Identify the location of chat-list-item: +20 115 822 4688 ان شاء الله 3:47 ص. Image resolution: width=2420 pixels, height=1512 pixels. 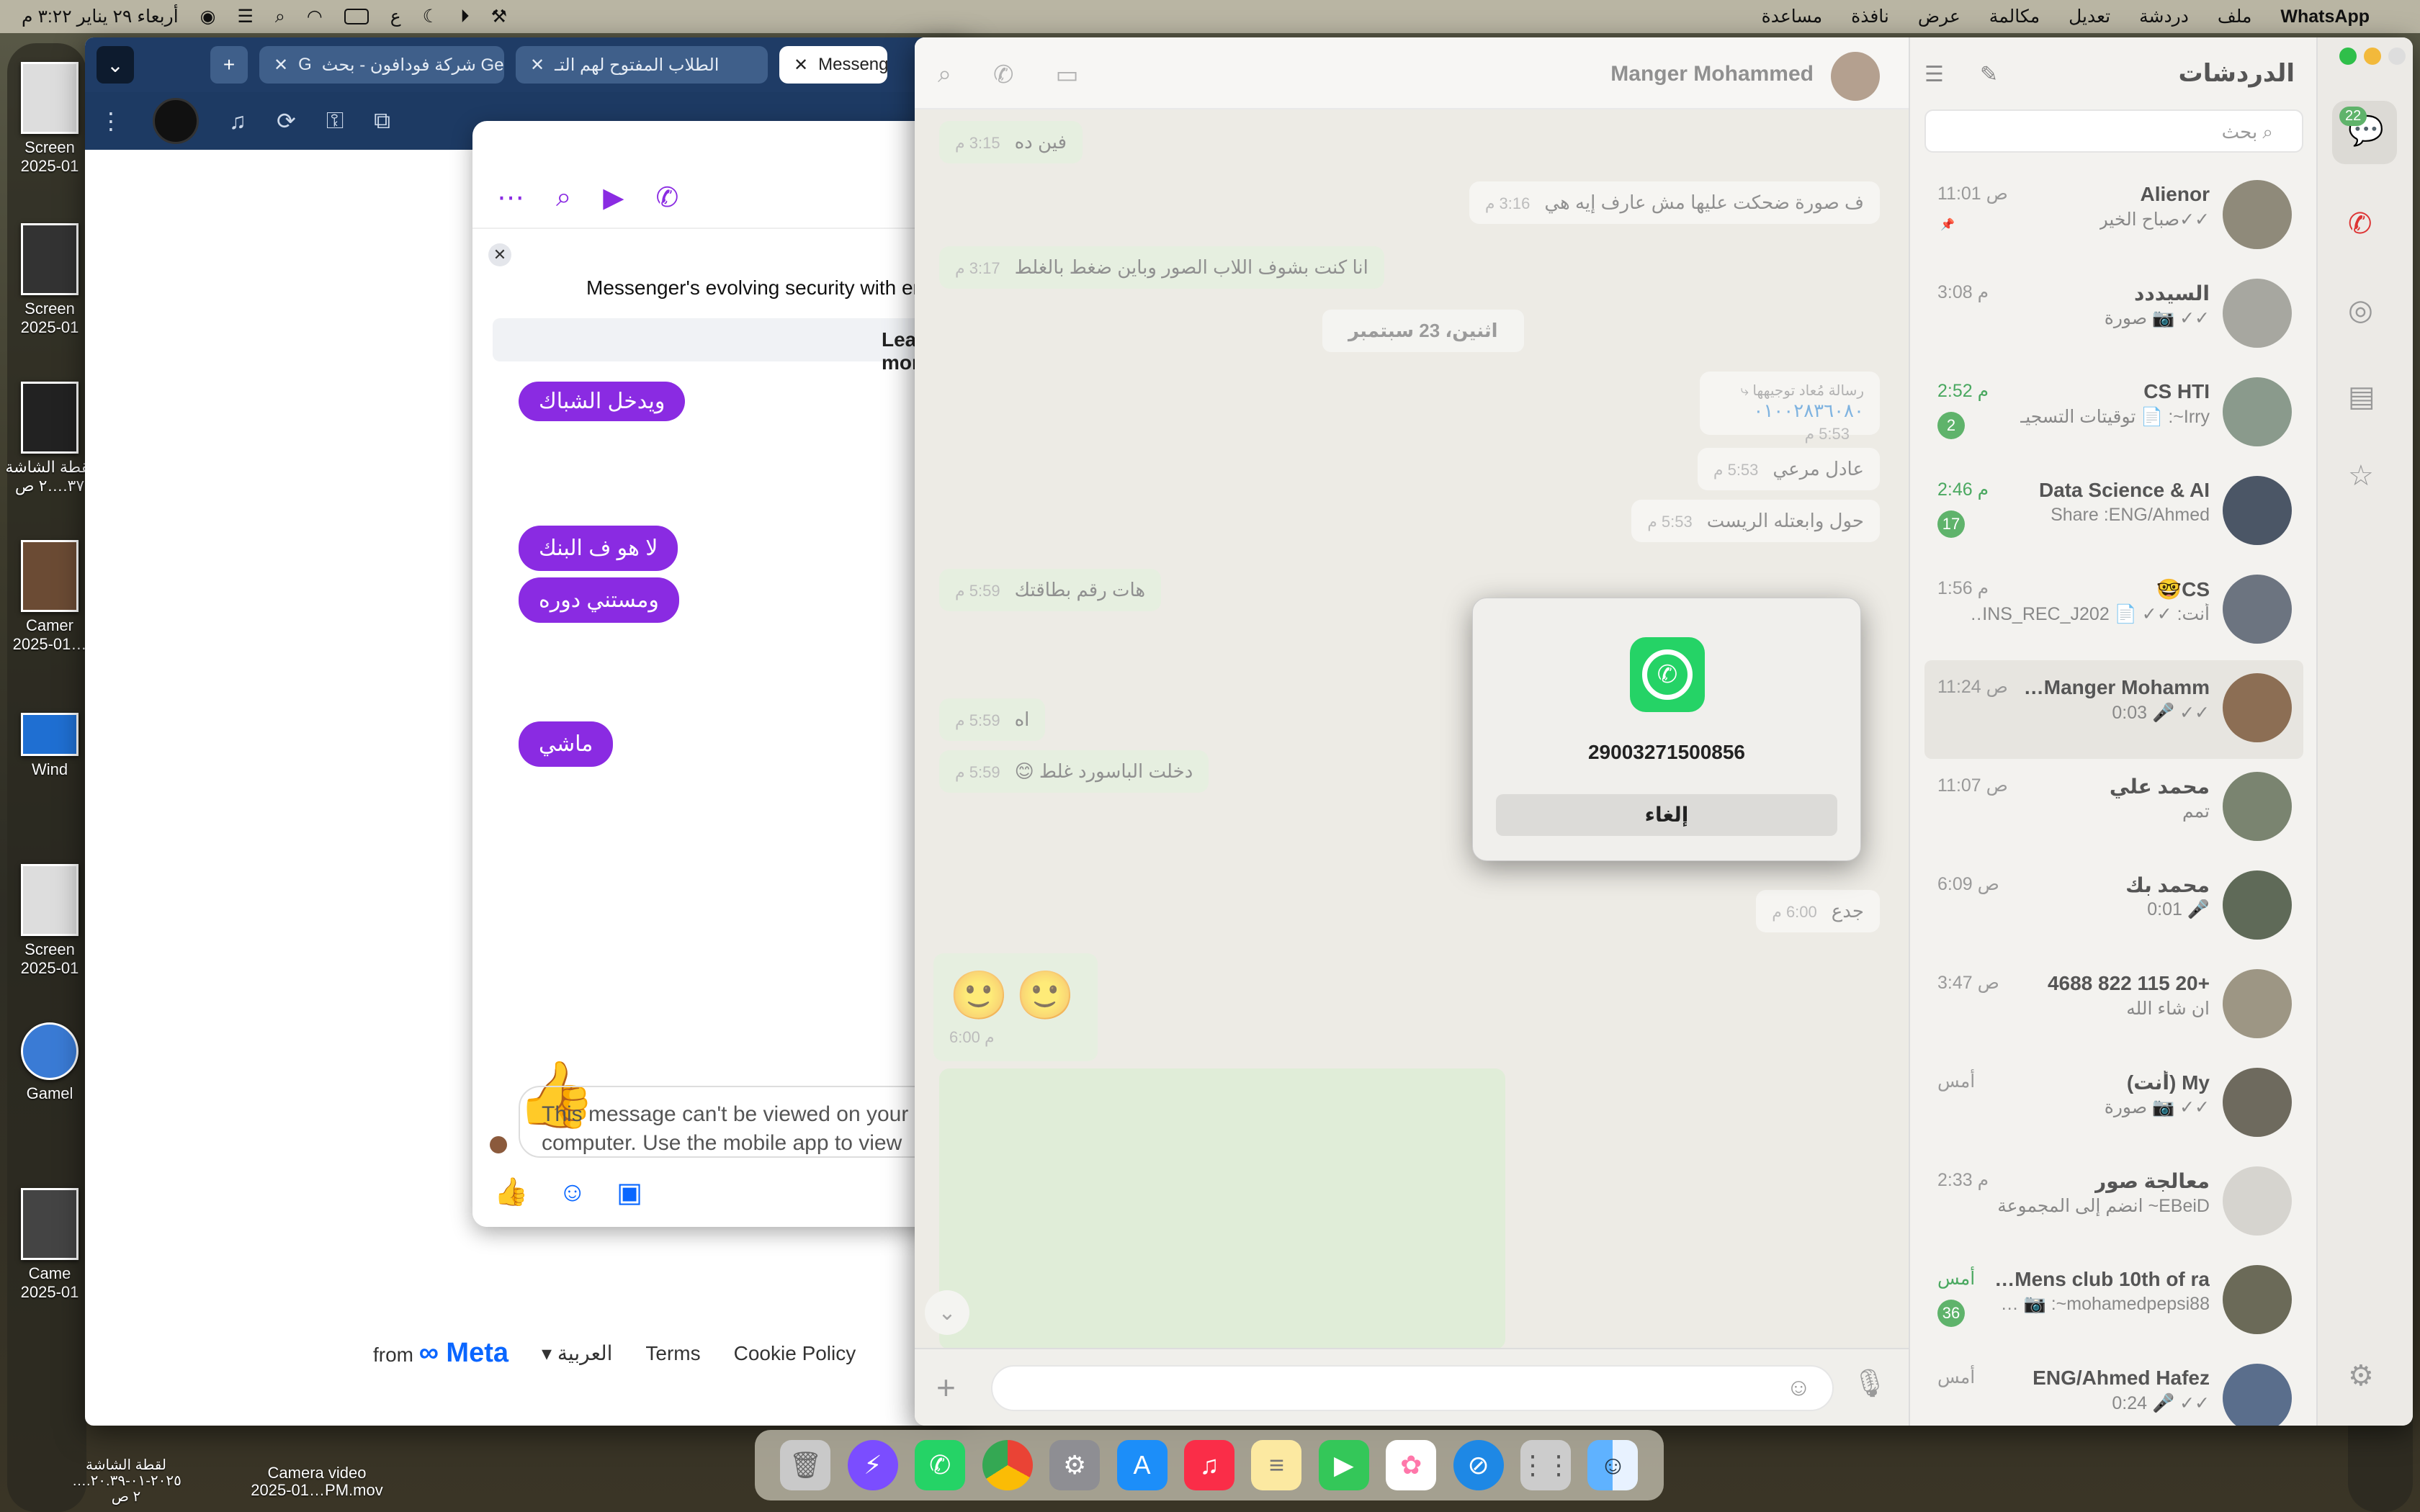
(2114, 1005).